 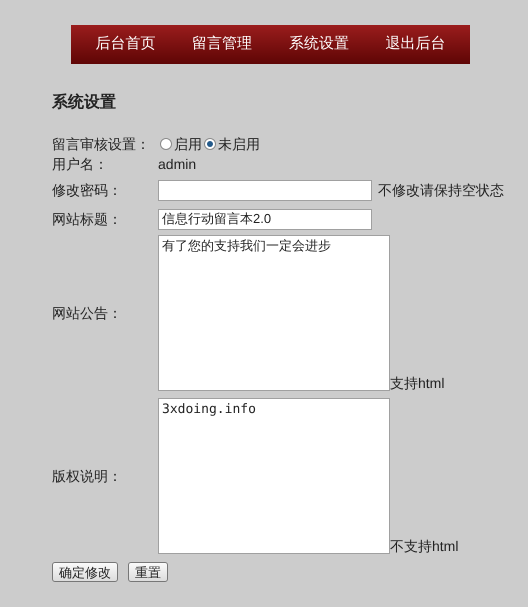 What do you see at coordinates (441, 190) in the screenshot?
I see `hint-text: 不修改请保持空状态` at bounding box center [441, 190].